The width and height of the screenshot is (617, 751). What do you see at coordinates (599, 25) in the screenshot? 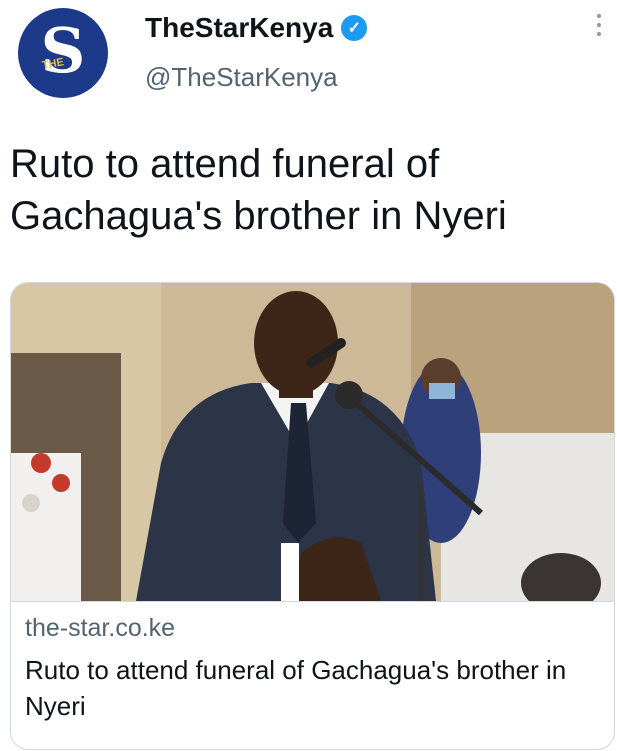
I see `more-options-icon` at bounding box center [599, 25].